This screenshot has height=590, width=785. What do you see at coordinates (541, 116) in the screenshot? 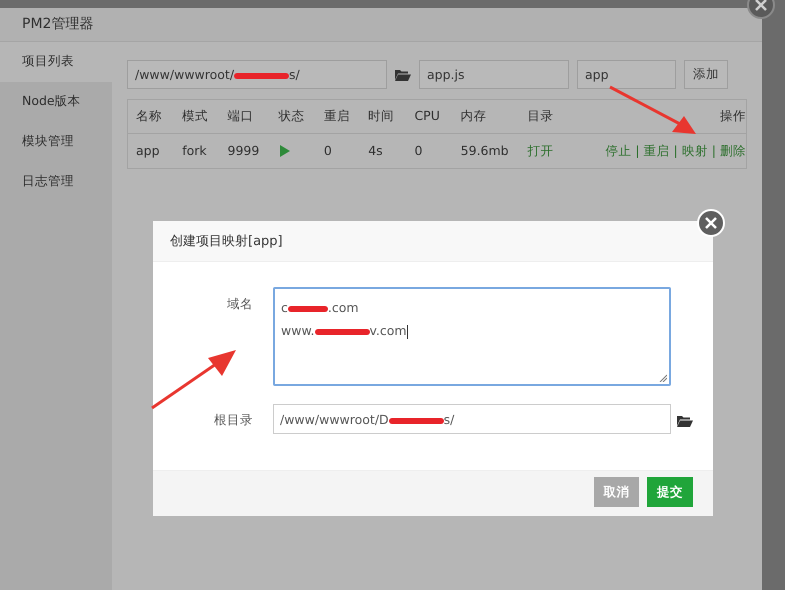
I see `column-header: 目录` at bounding box center [541, 116].